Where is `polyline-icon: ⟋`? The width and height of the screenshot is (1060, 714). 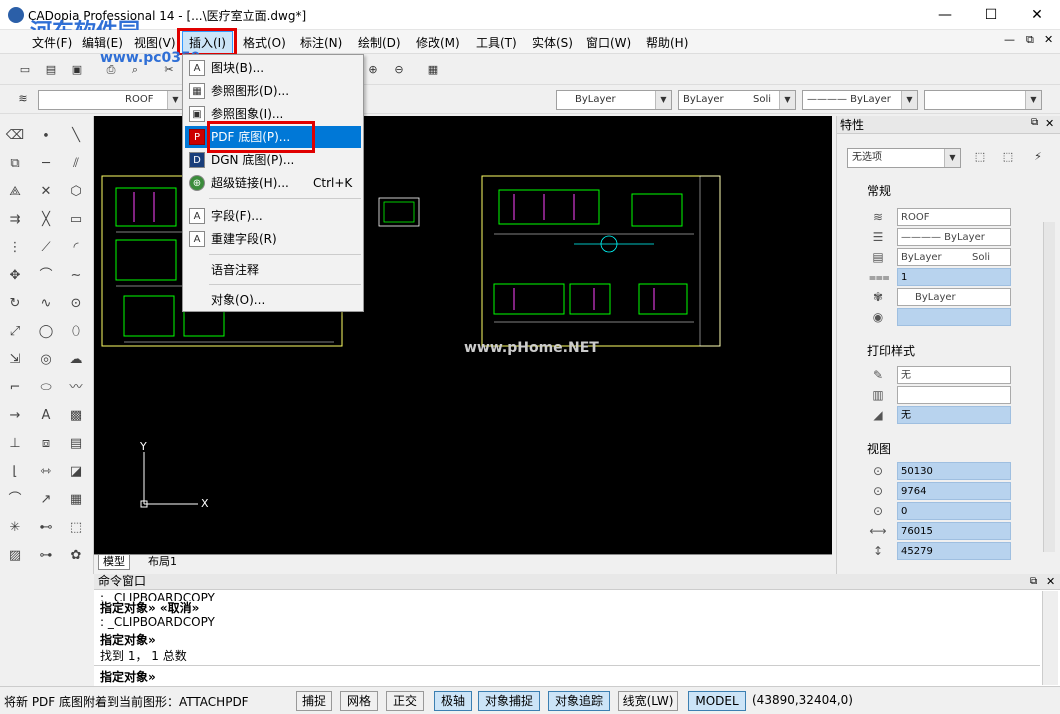 polyline-icon: ⟋ is located at coordinates (46, 248).